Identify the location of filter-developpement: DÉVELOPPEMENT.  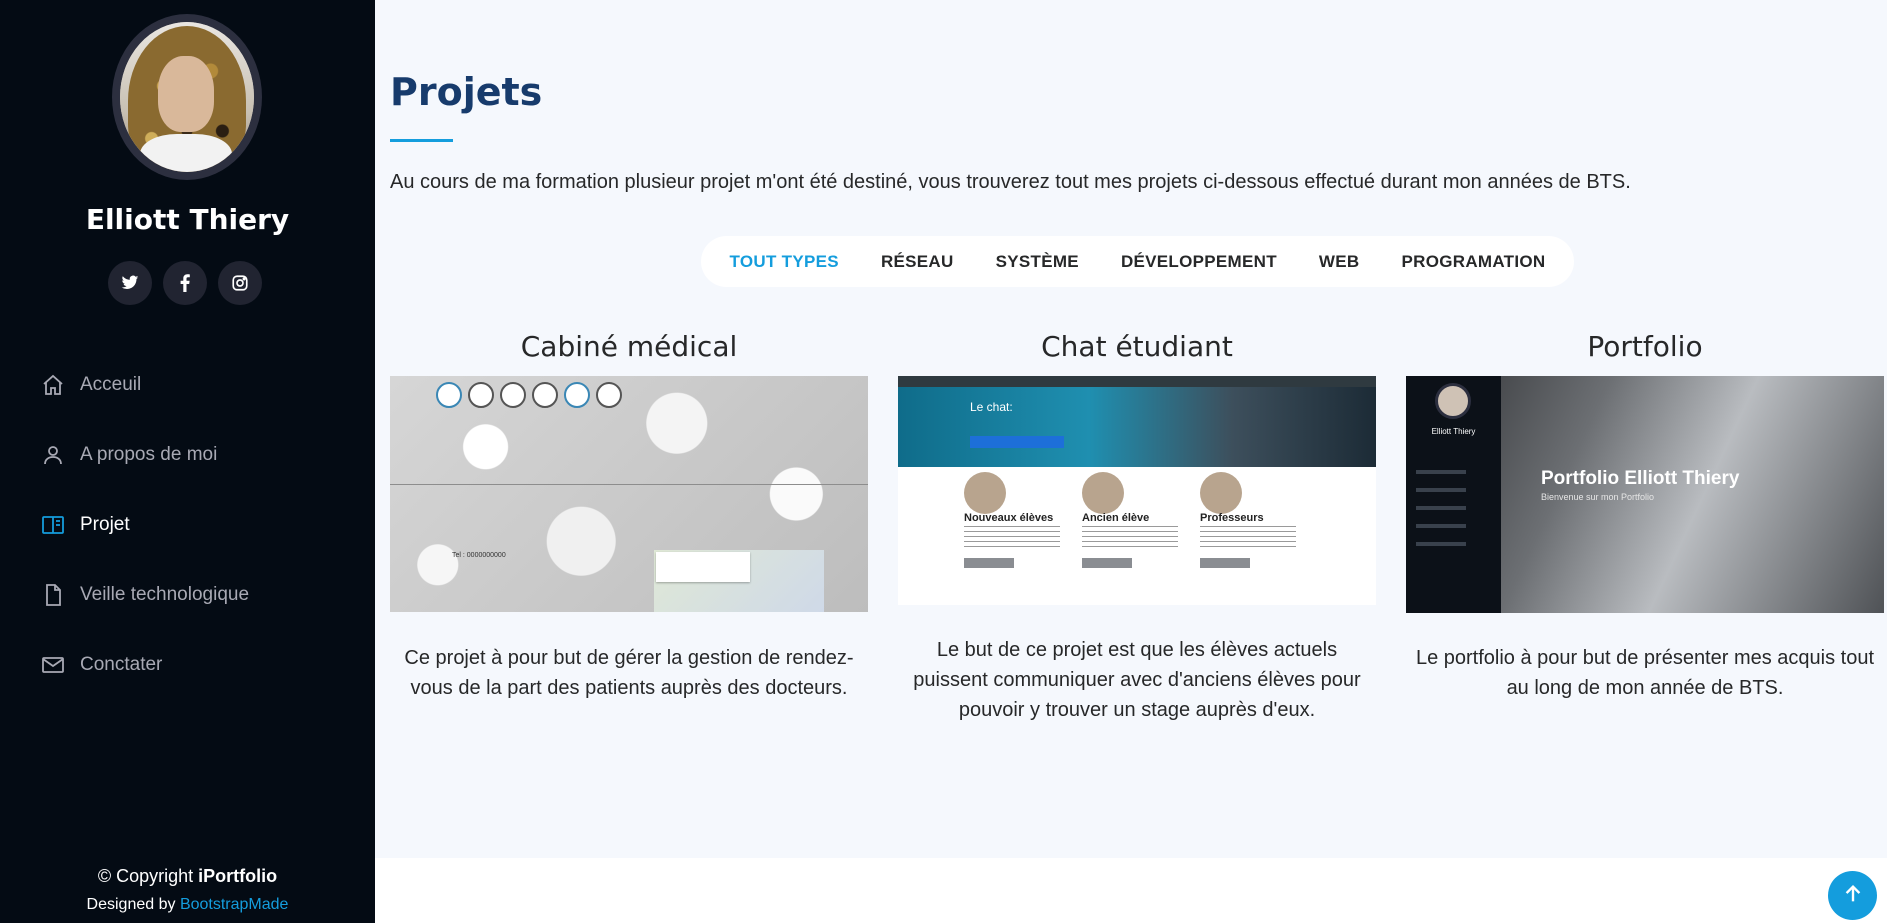
(1199, 262).